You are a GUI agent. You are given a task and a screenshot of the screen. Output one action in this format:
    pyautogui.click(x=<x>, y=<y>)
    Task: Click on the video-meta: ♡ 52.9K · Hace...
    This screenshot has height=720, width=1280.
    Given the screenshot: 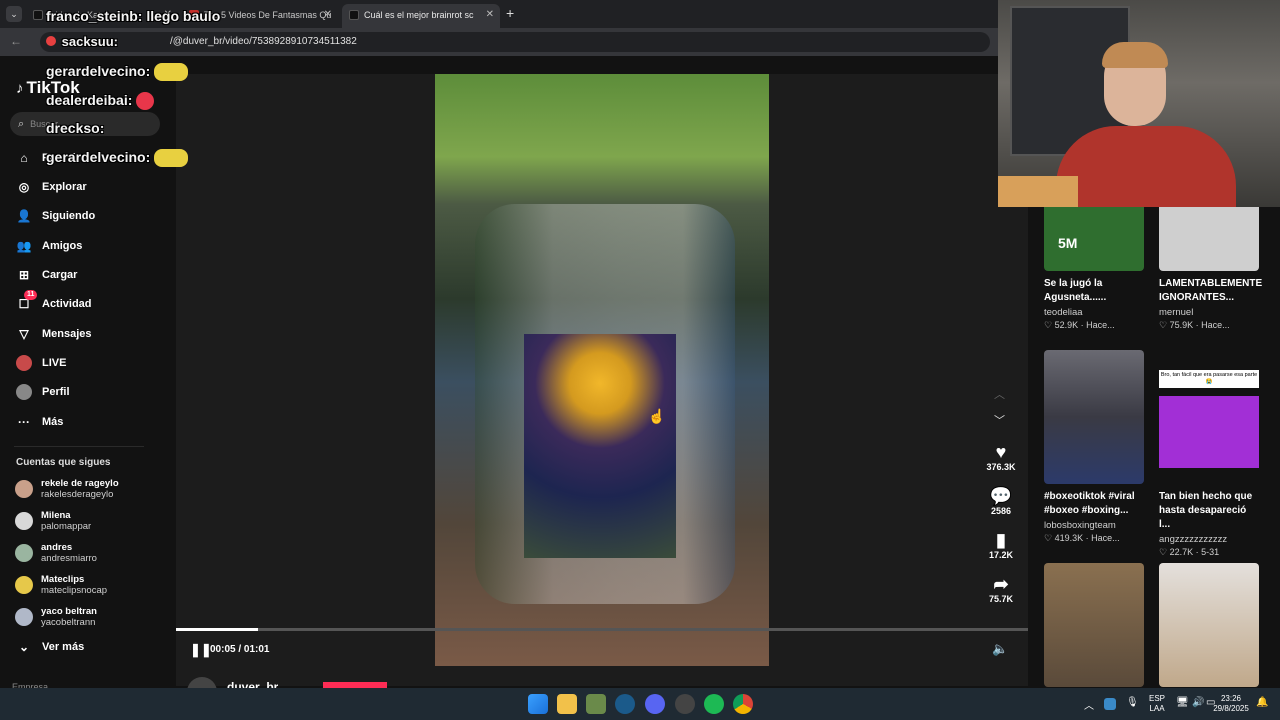 What is the action you would take?
    pyautogui.click(x=1079, y=325)
    